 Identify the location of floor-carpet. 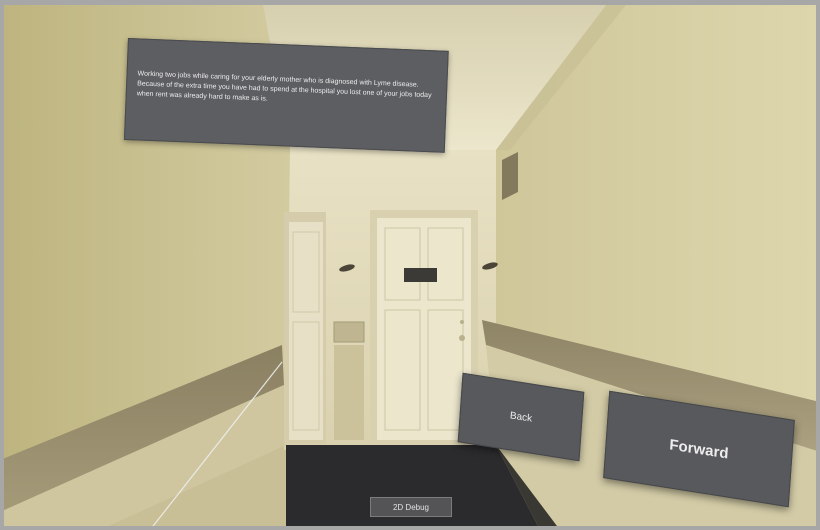
(413, 487).